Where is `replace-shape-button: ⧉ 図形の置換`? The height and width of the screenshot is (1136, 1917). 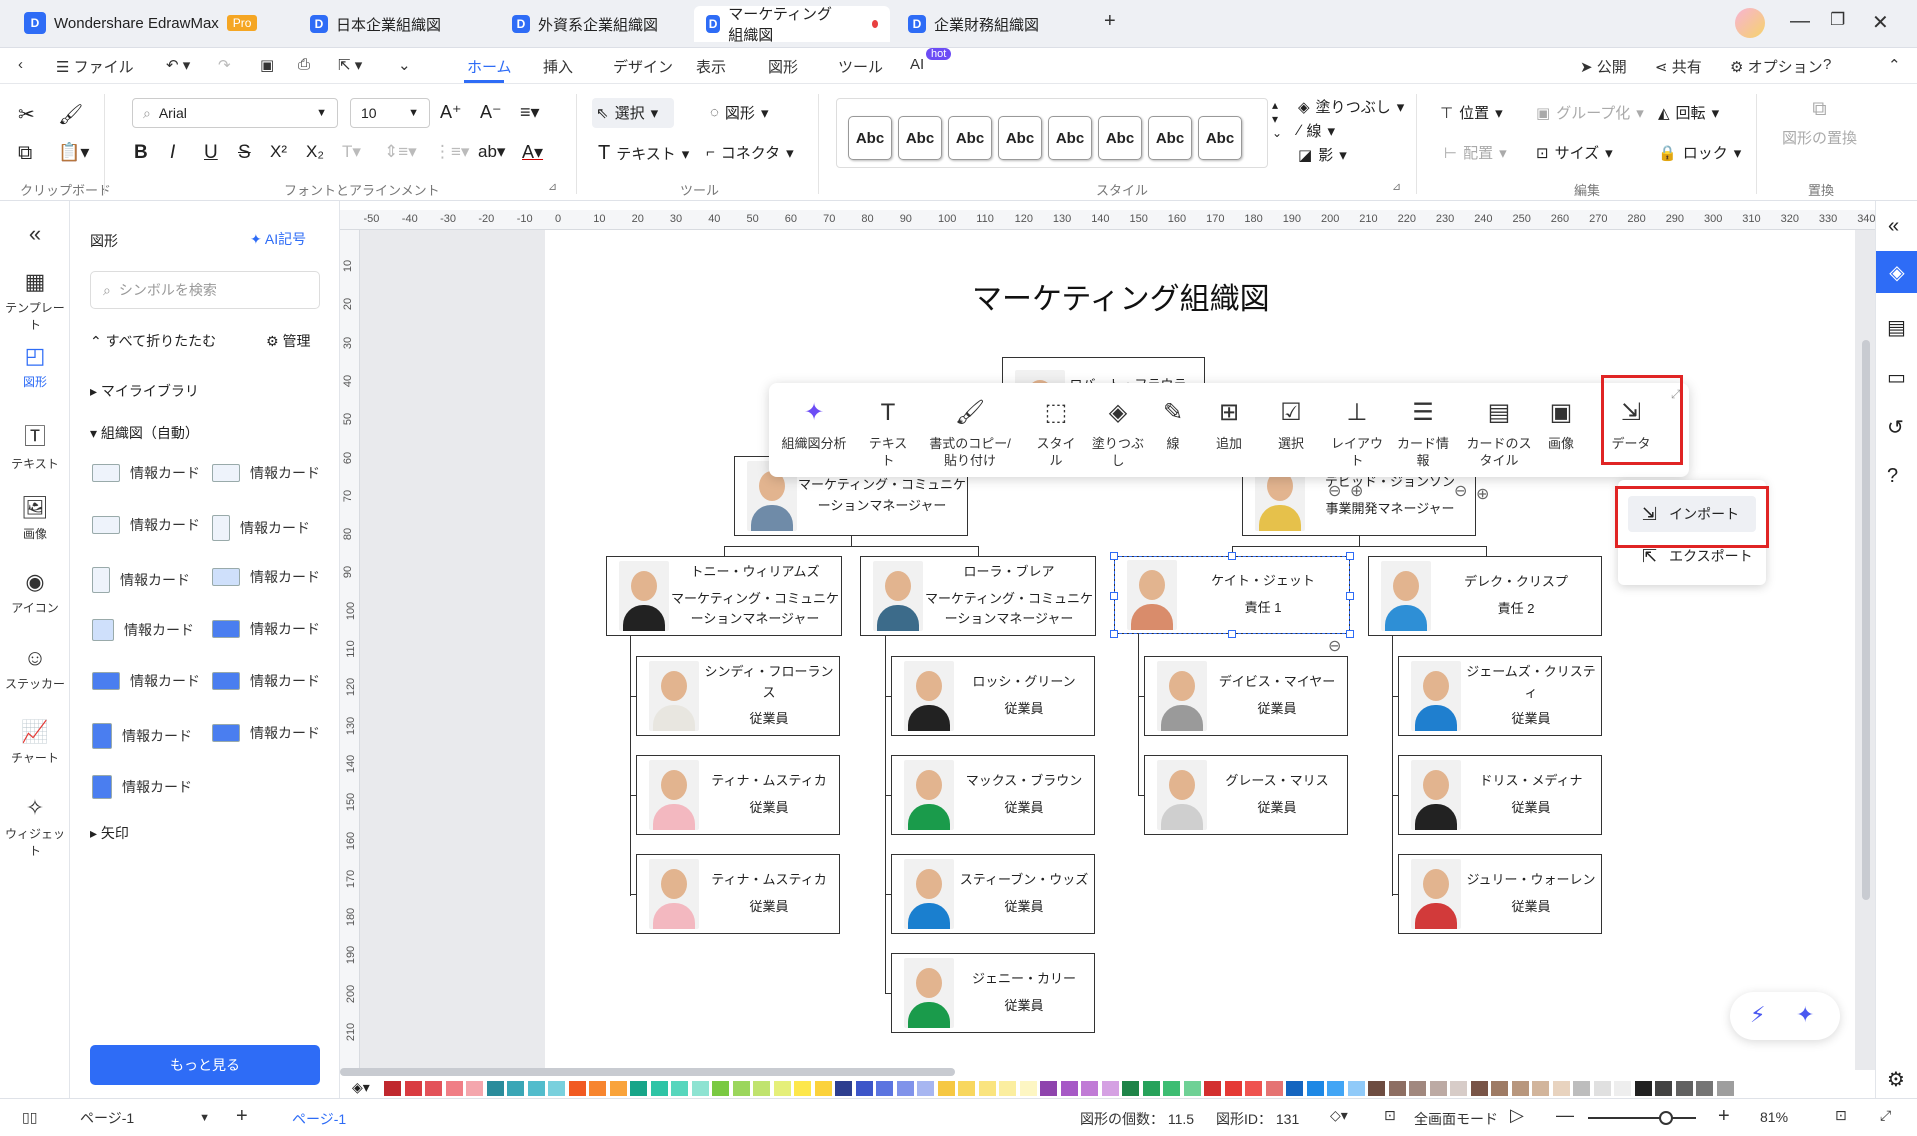
replace-shape-button: ⧉ 図形の置換 is located at coordinates (1819, 123).